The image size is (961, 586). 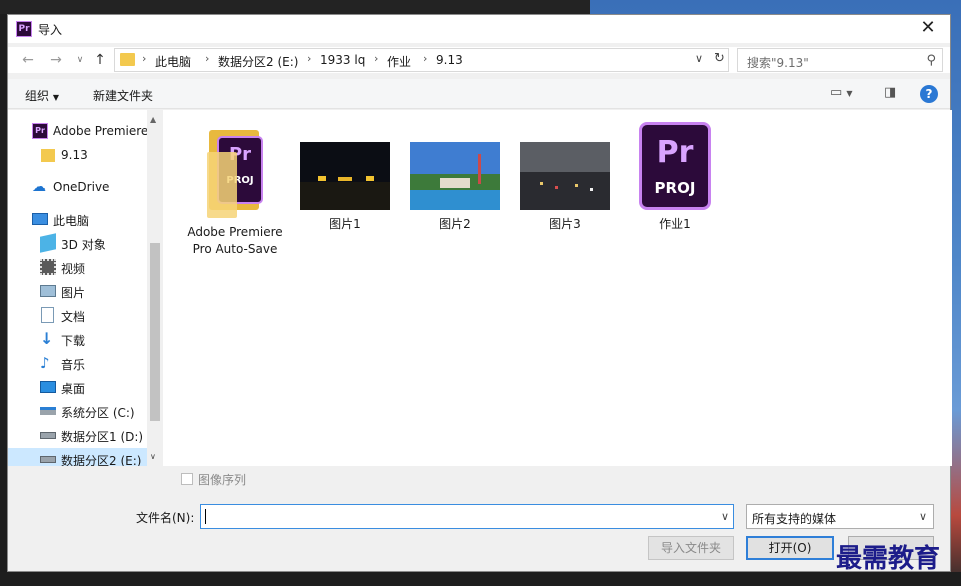 I want to click on file-item-folder: Pr PROJ Adobe Premiere Pro Auto-Save, so click(x=235, y=190).